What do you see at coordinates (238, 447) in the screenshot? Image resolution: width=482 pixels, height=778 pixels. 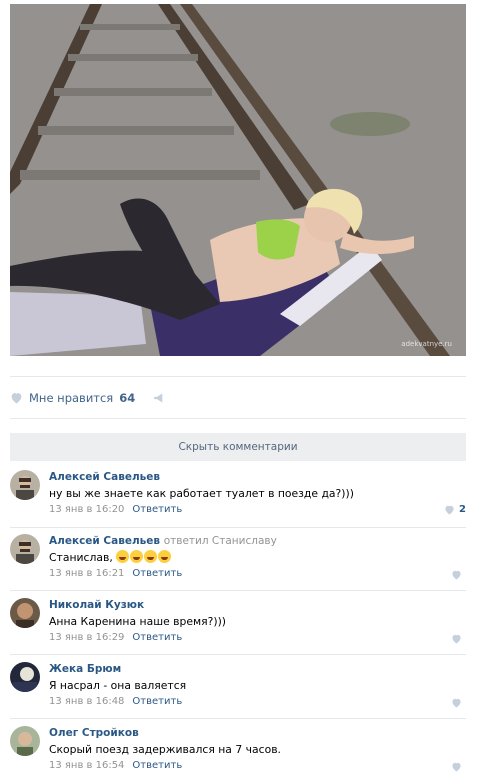 I see `hide-comments-button: Скрыть комментарии` at bounding box center [238, 447].